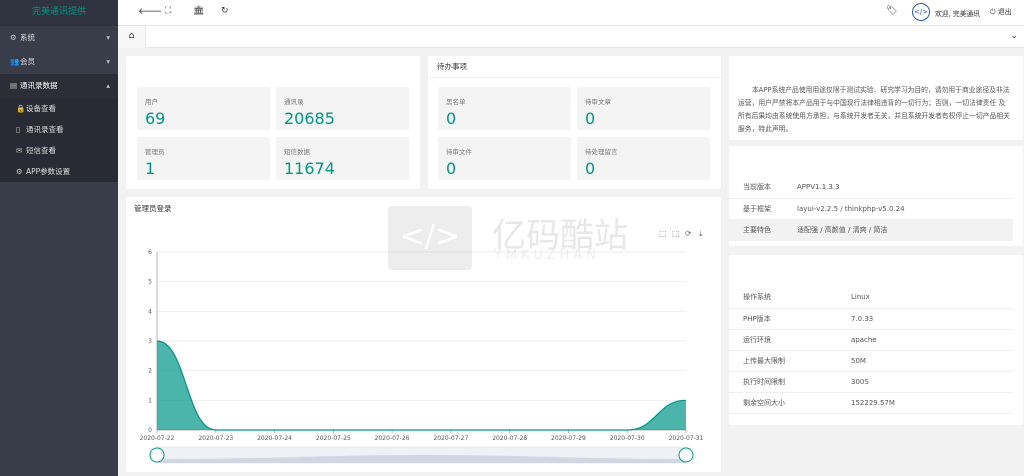 The height and width of the screenshot is (476, 1024). Describe the element at coordinates (925, 403) in the screenshot. I see `table-value: 152229.57M` at that location.